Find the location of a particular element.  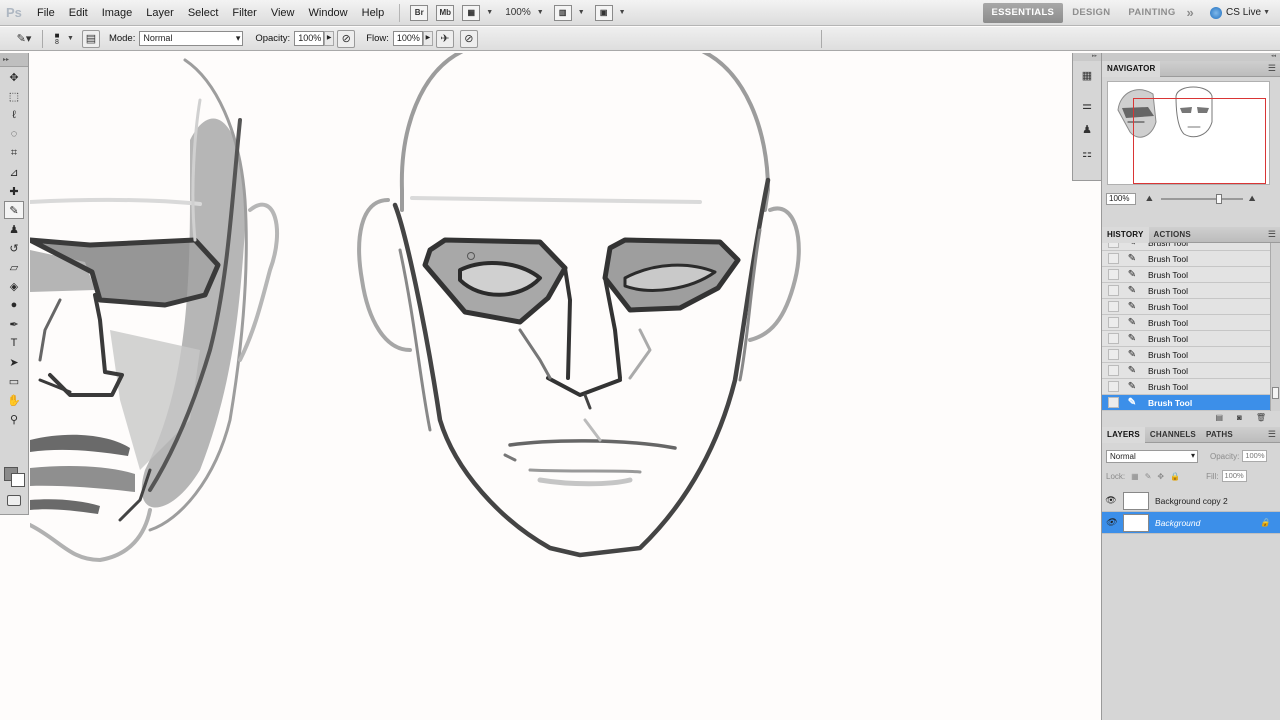

healing-brush-tool: ✚ is located at coordinates (14, 191).